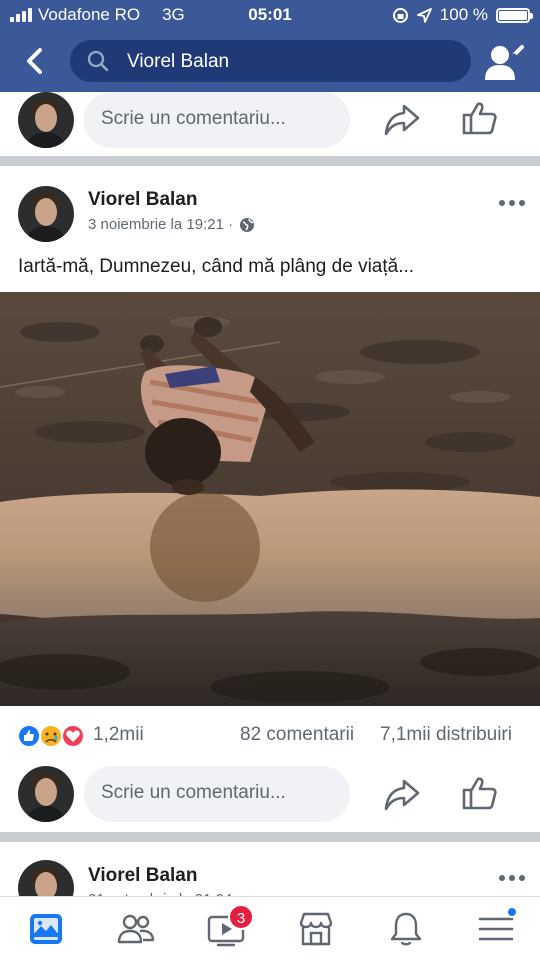 The width and height of the screenshot is (540, 960). I want to click on reaction-count: 1,2mii, so click(118, 735).